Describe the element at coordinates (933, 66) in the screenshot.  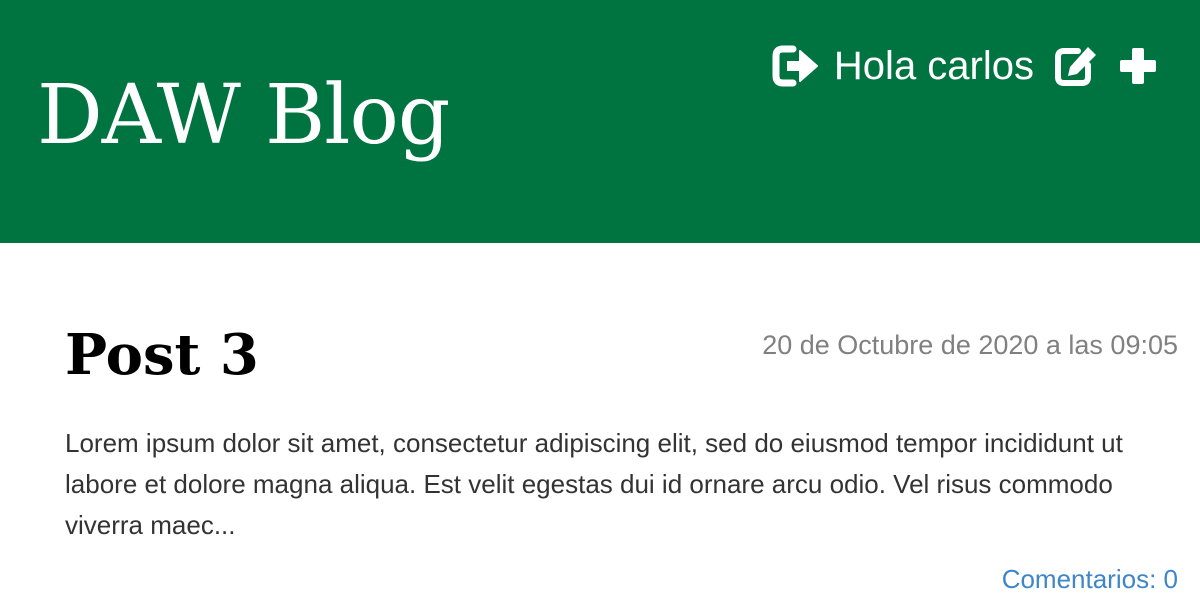
I see `user-greeting: Hola carlos` at that location.